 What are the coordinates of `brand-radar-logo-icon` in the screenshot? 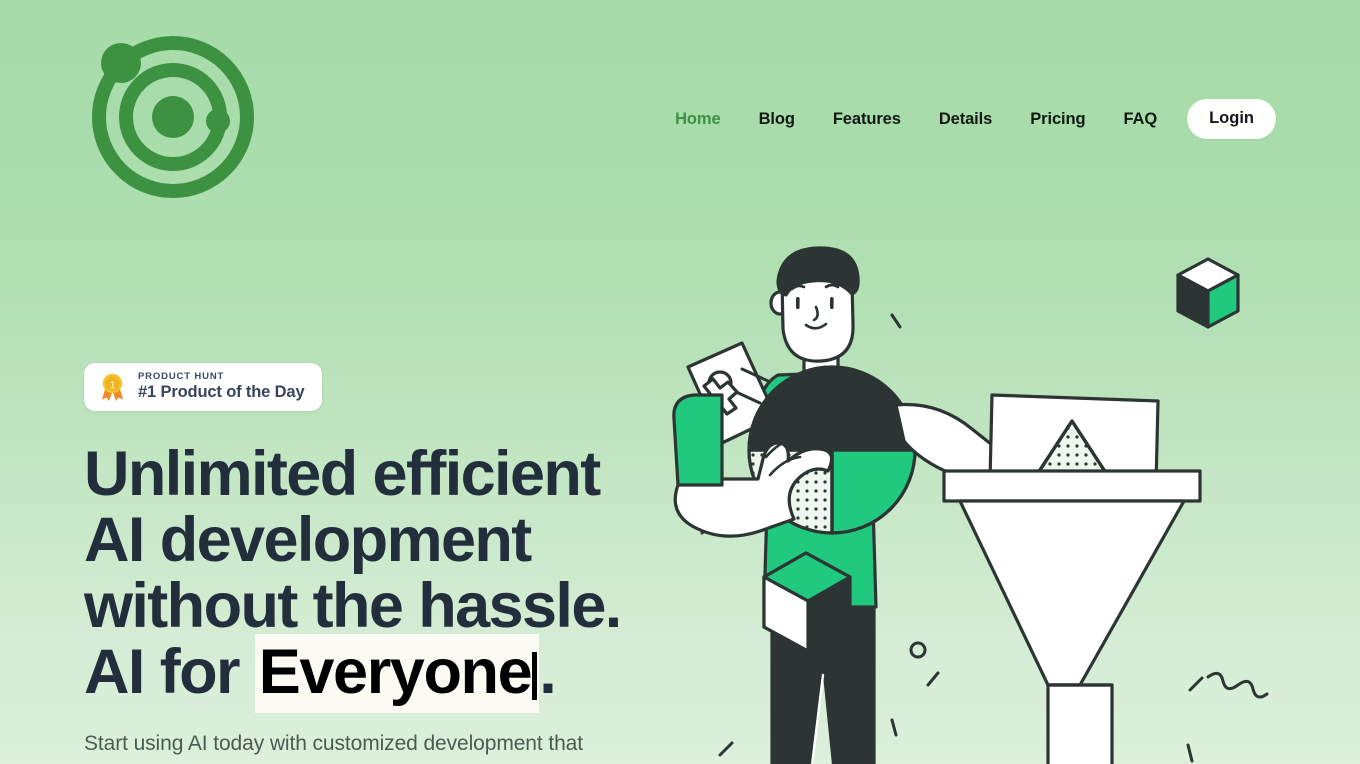 It's located at (173, 117).